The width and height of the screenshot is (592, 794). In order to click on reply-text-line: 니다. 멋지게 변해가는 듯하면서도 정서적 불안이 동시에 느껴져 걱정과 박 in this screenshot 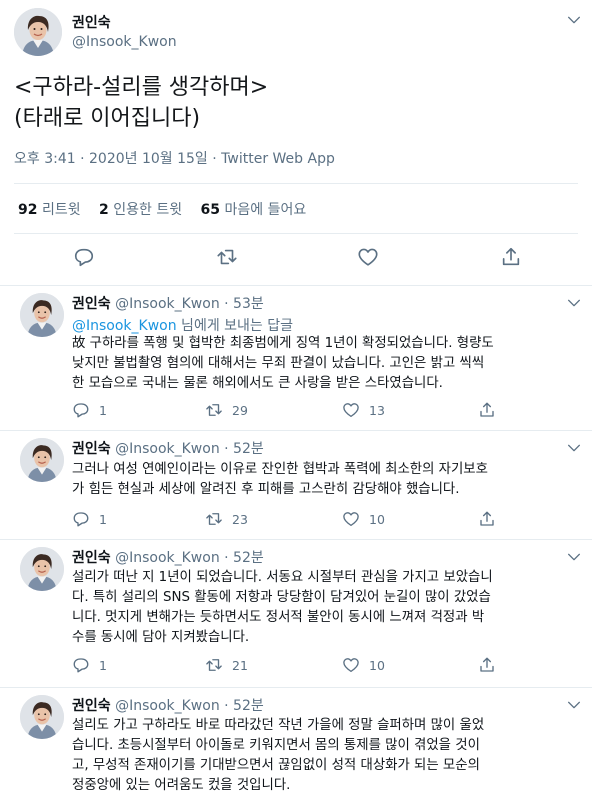, I will do `click(278, 617)`.